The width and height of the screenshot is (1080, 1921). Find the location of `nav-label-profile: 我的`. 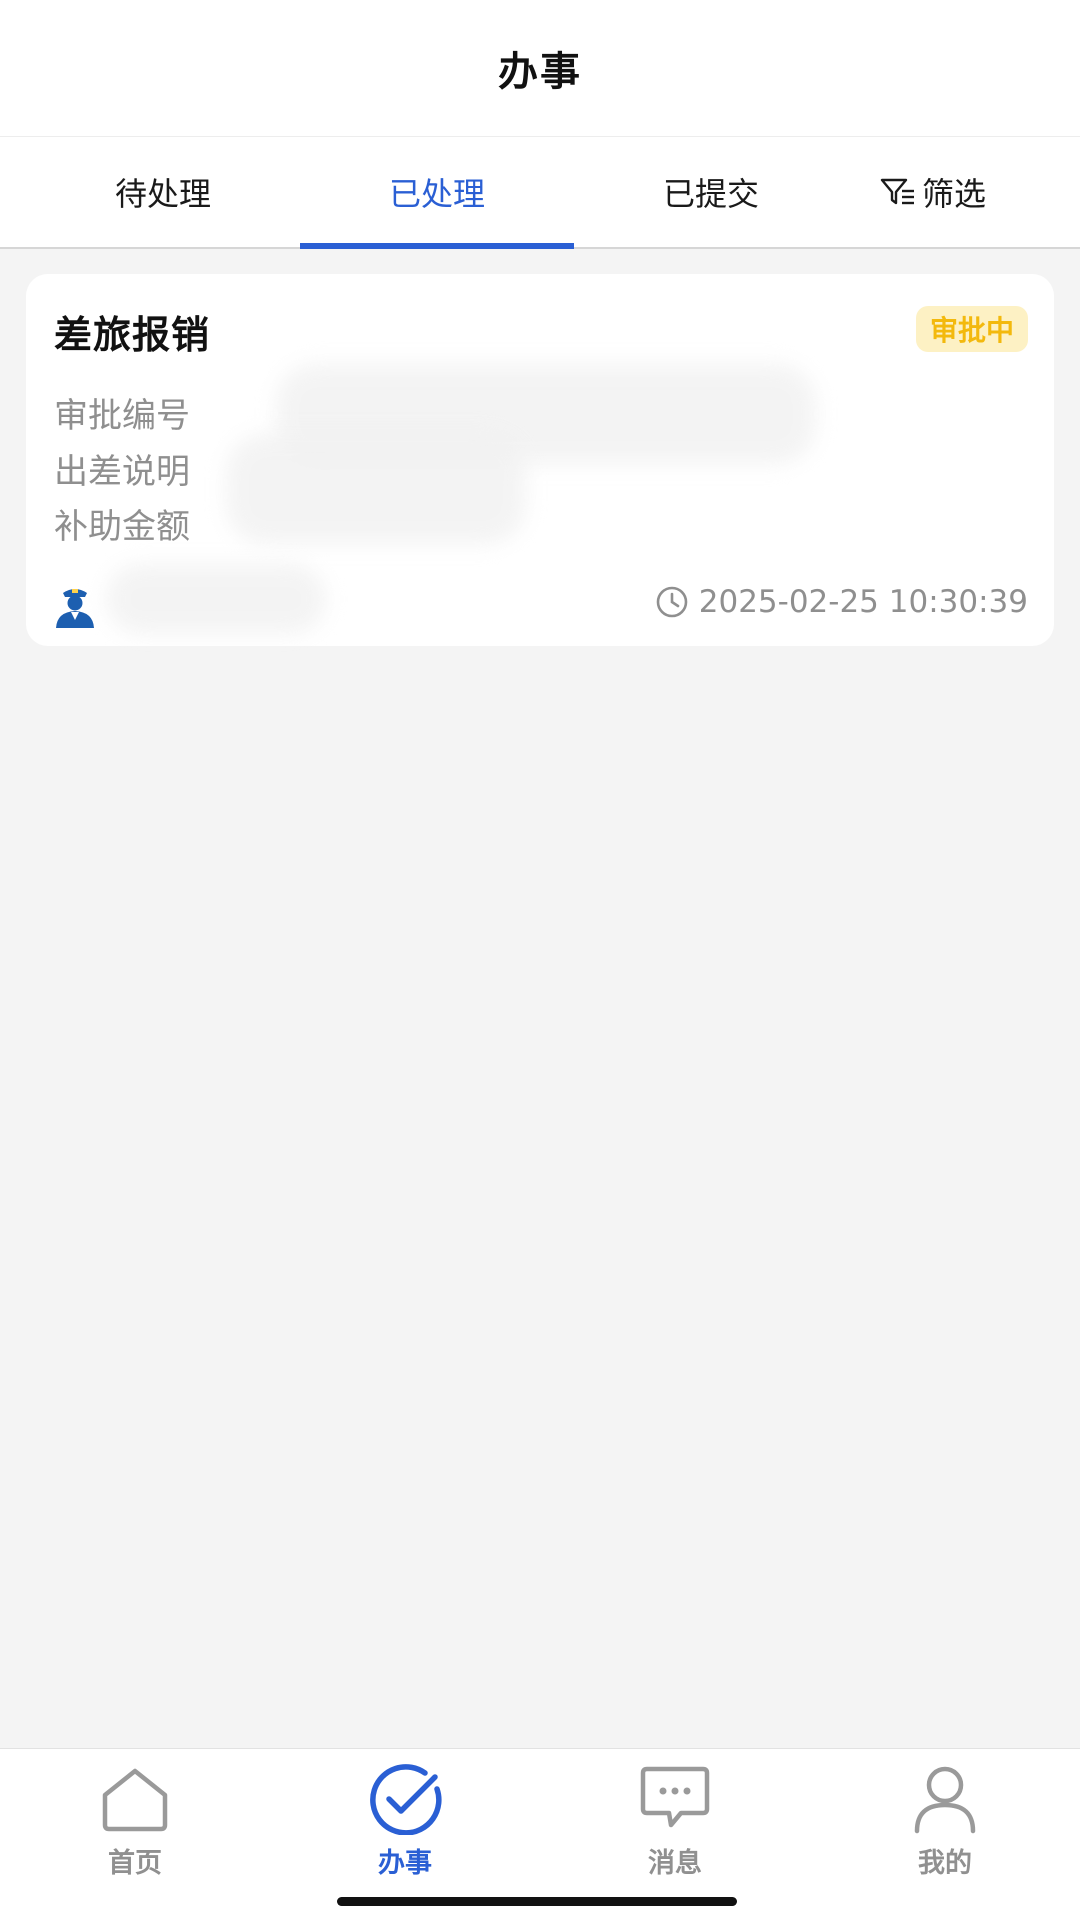

nav-label-profile: 我的 is located at coordinates (945, 1863).